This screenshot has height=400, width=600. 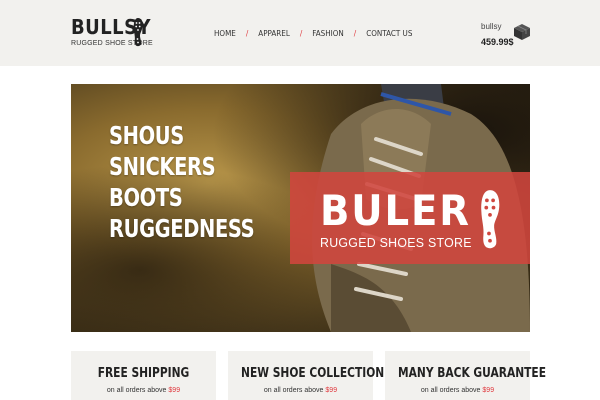 I want to click on hero-headline: SHOUS SNICKERS BOOTS RUGGEDNESS, so click(x=182, y=182).